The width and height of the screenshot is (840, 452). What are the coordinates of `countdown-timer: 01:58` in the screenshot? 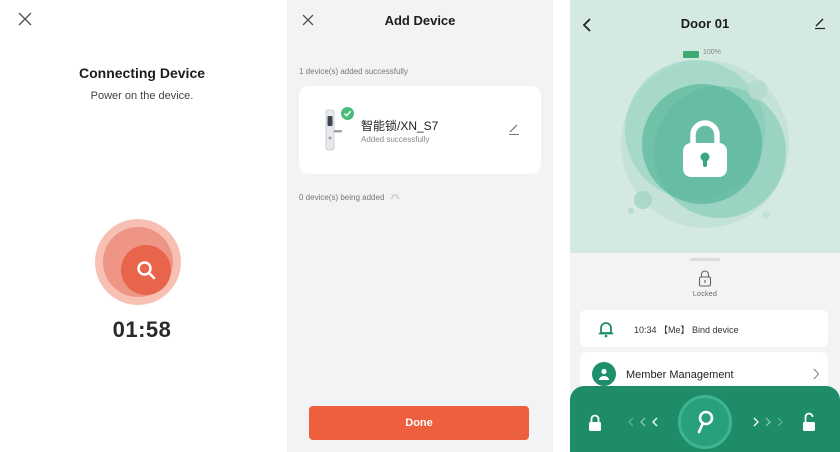 It's located at (142, 329).